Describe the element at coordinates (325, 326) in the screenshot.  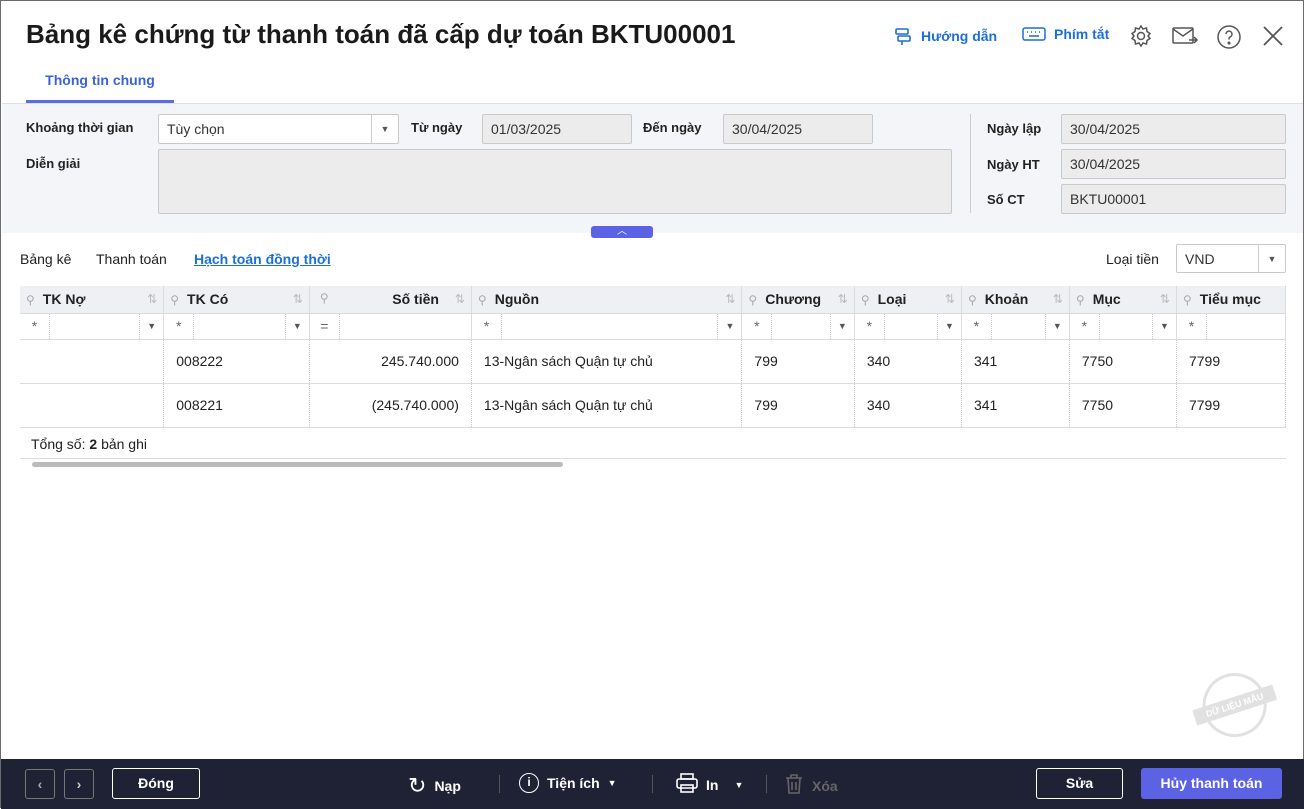
I see `filter-operator: =` at that location.